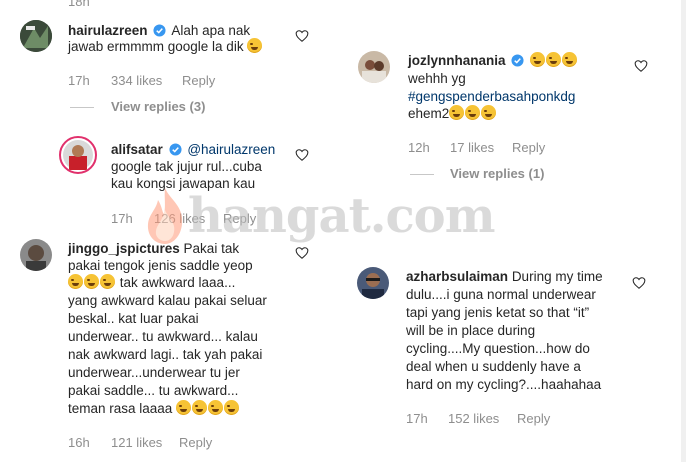 This screenshot has height=462, width=686. What do you see at coordinates (557, 276) in the screenshot?
I see `comment-text: During my time` at bounding box center [557, 276].